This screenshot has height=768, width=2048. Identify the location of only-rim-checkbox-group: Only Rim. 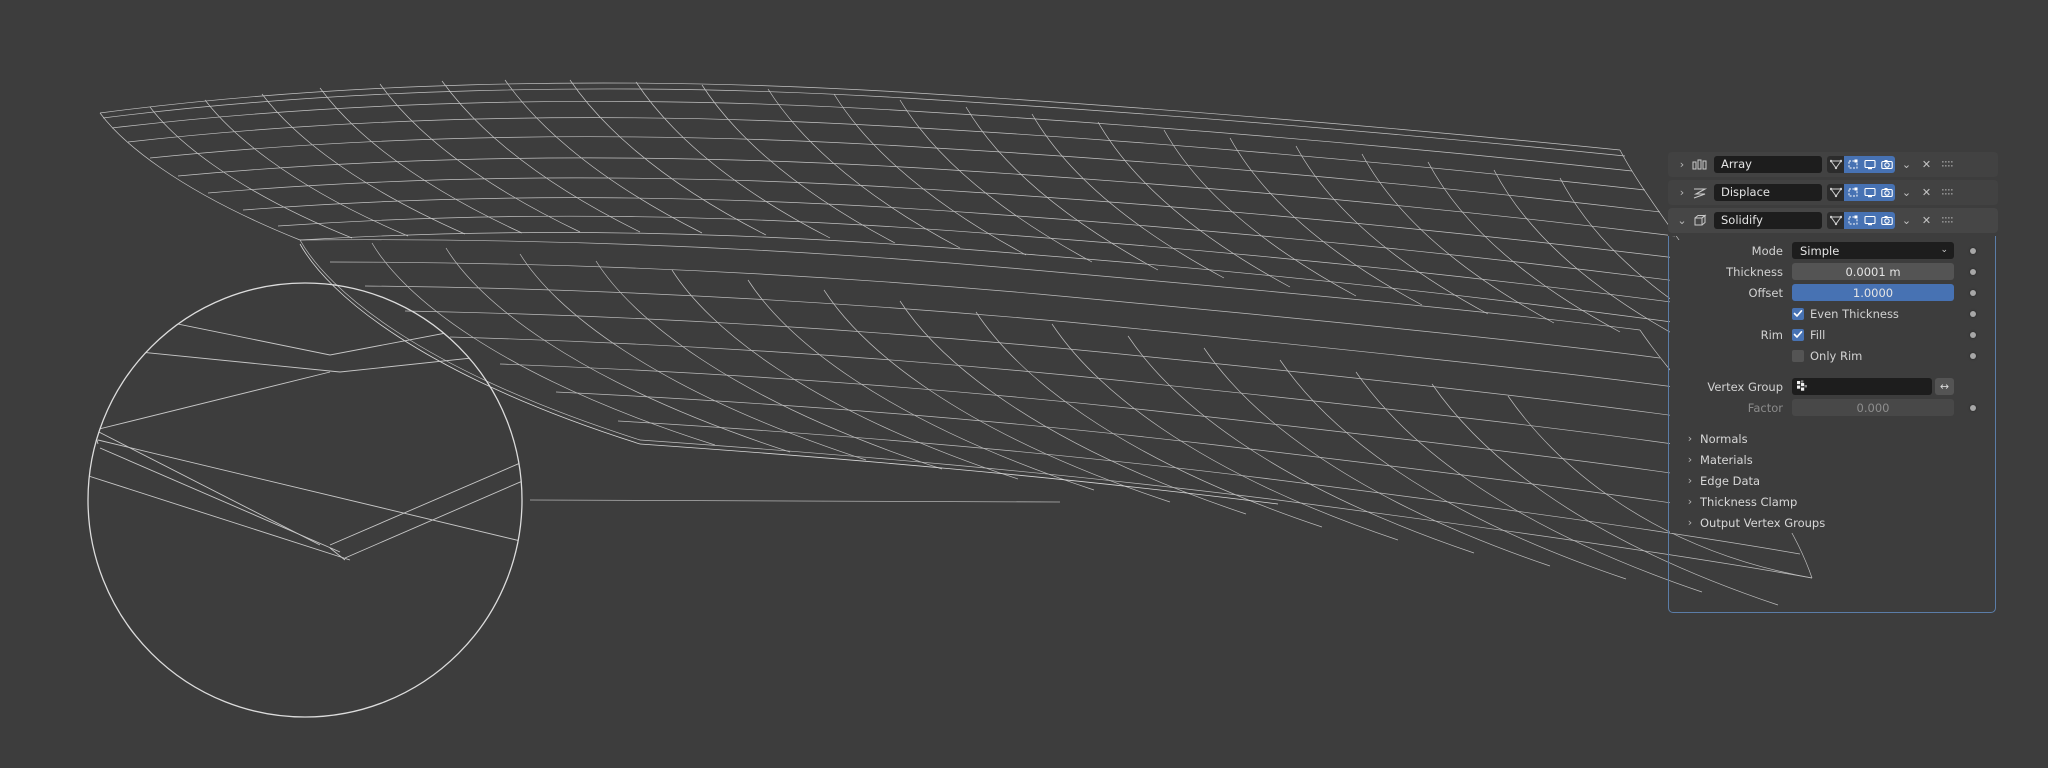
(1873, 355).